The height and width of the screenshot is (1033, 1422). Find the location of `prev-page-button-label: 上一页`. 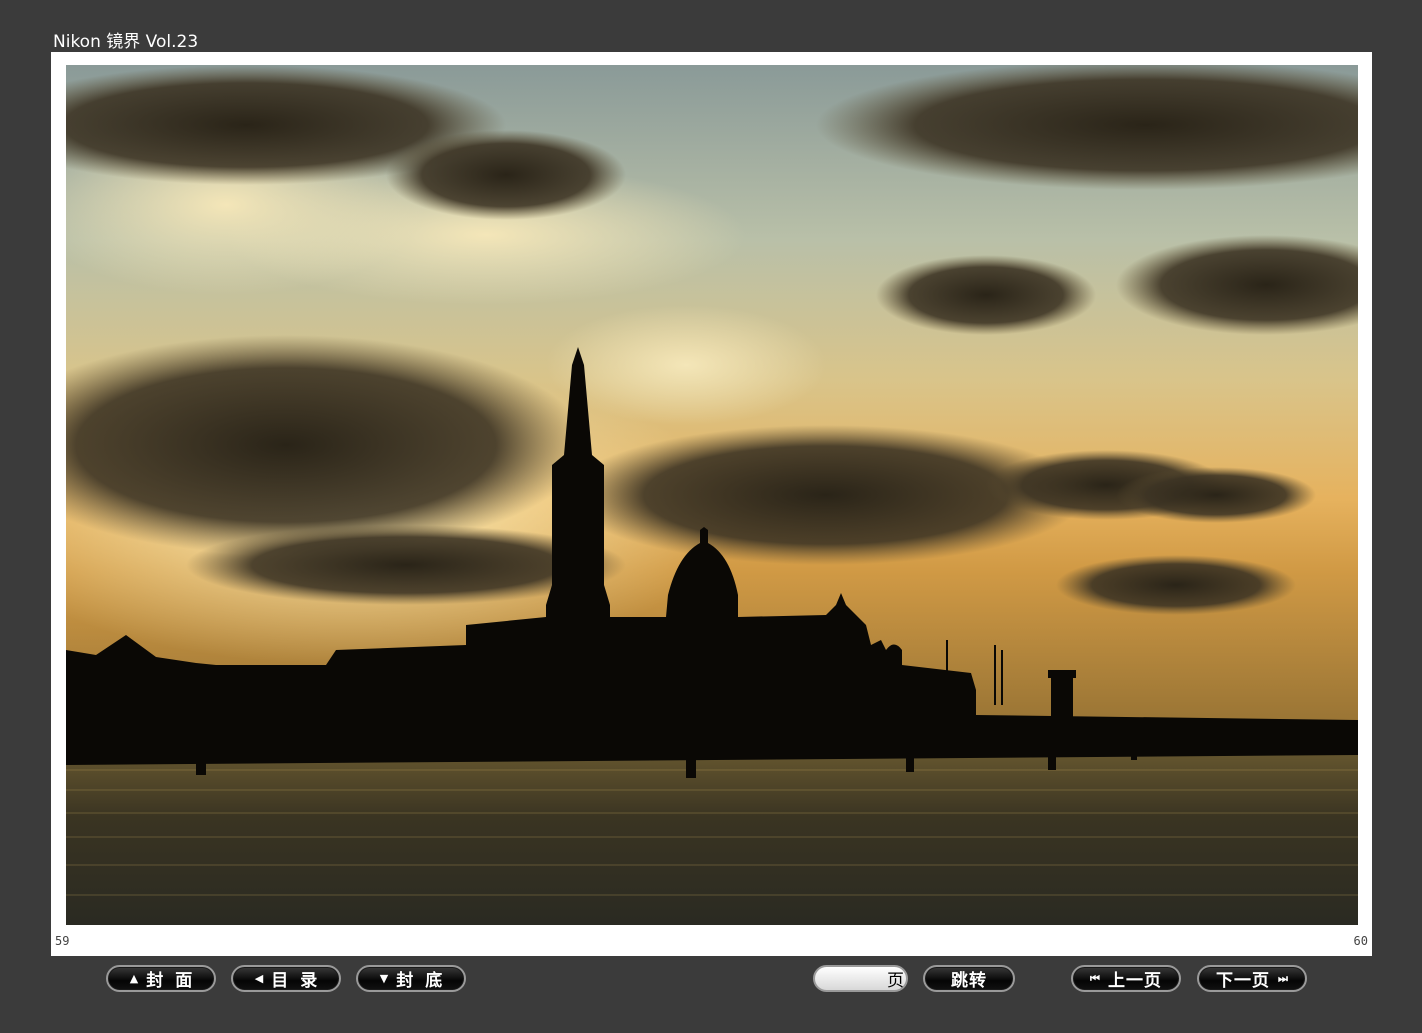

prev-page-button-label: 上一页 is located at coordinates (1134, 981).